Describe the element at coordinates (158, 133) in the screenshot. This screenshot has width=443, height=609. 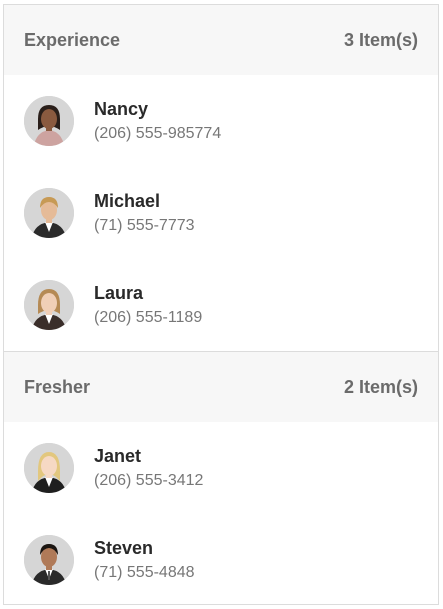
I see `contact-phone: (206) 555-985774` at that location.